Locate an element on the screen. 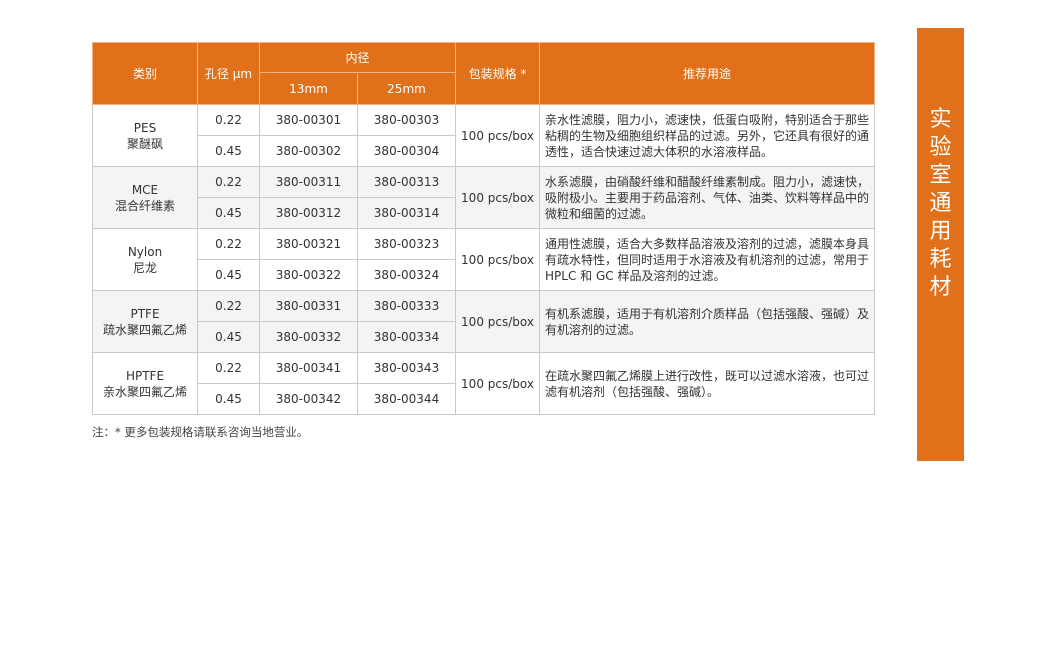 The width and height of the screenshot is (1060, 656). category-name-en: HPTFE is located at coordinates (145, 375).